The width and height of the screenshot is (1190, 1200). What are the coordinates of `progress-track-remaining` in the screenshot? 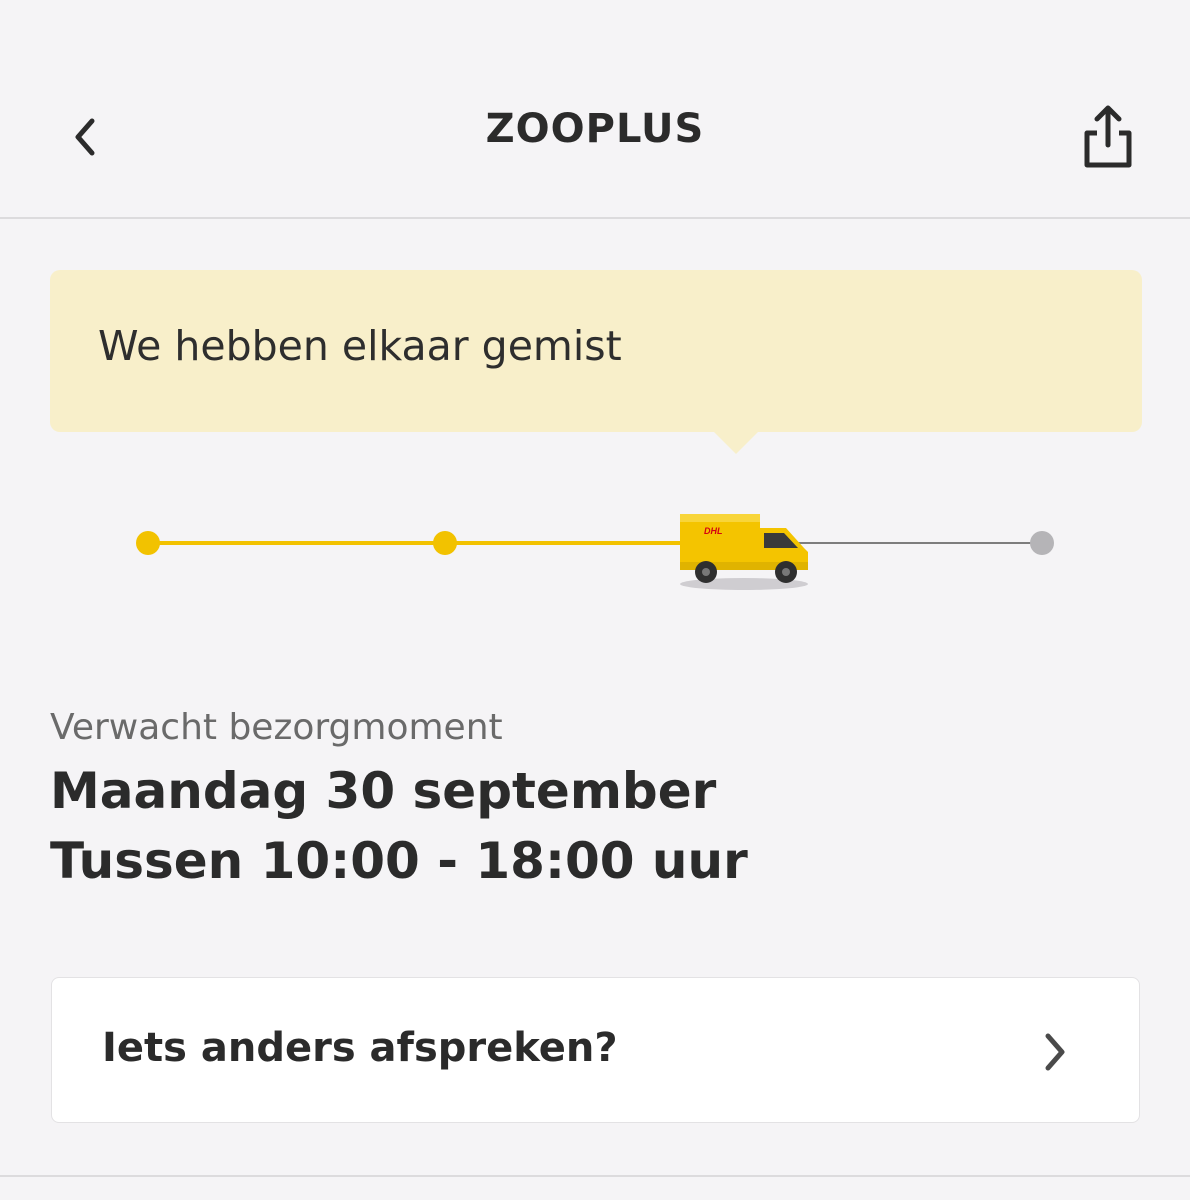 It's located at (911, 543).